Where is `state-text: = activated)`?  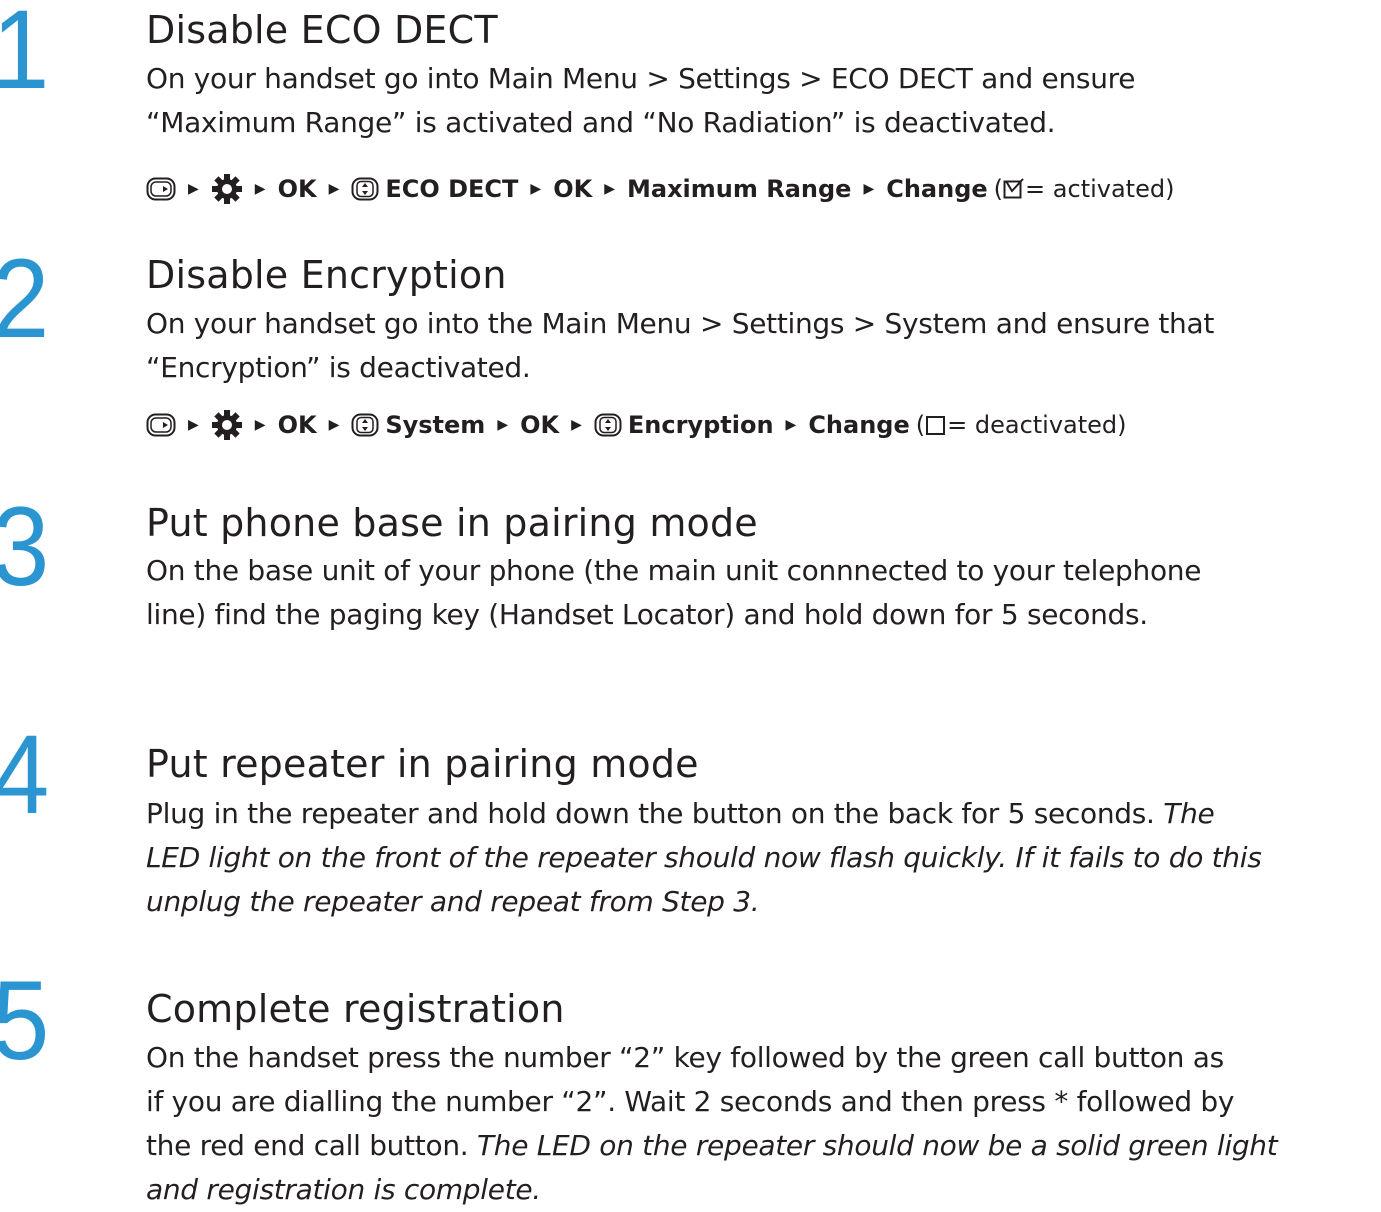 state-text: = activated) is located at coordinates (1100, 189).